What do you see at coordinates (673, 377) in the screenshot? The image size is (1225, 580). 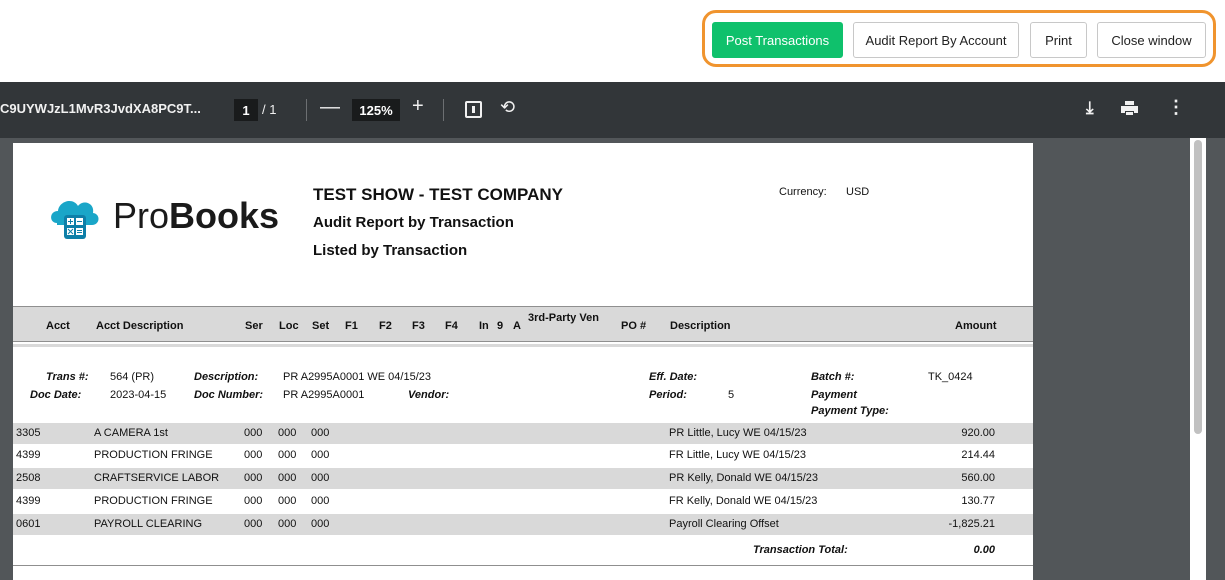 I see `eff-date-label: Eff. Date:` at bounding box center [673, 377].